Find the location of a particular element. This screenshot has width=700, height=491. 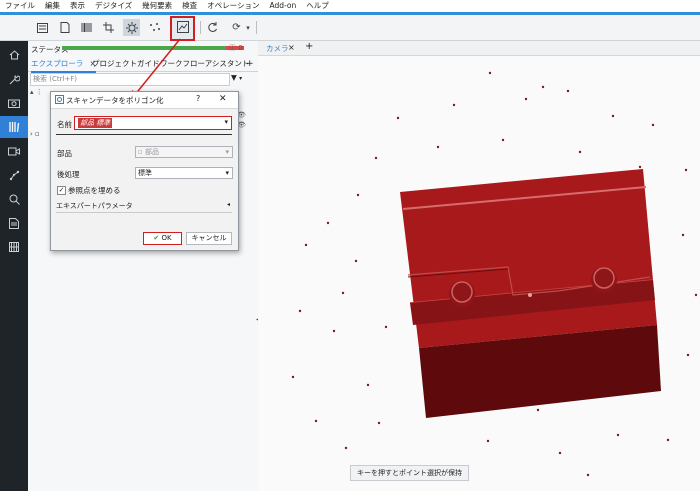

redo-icon: ⟳ is located at coordinates (236, 27).